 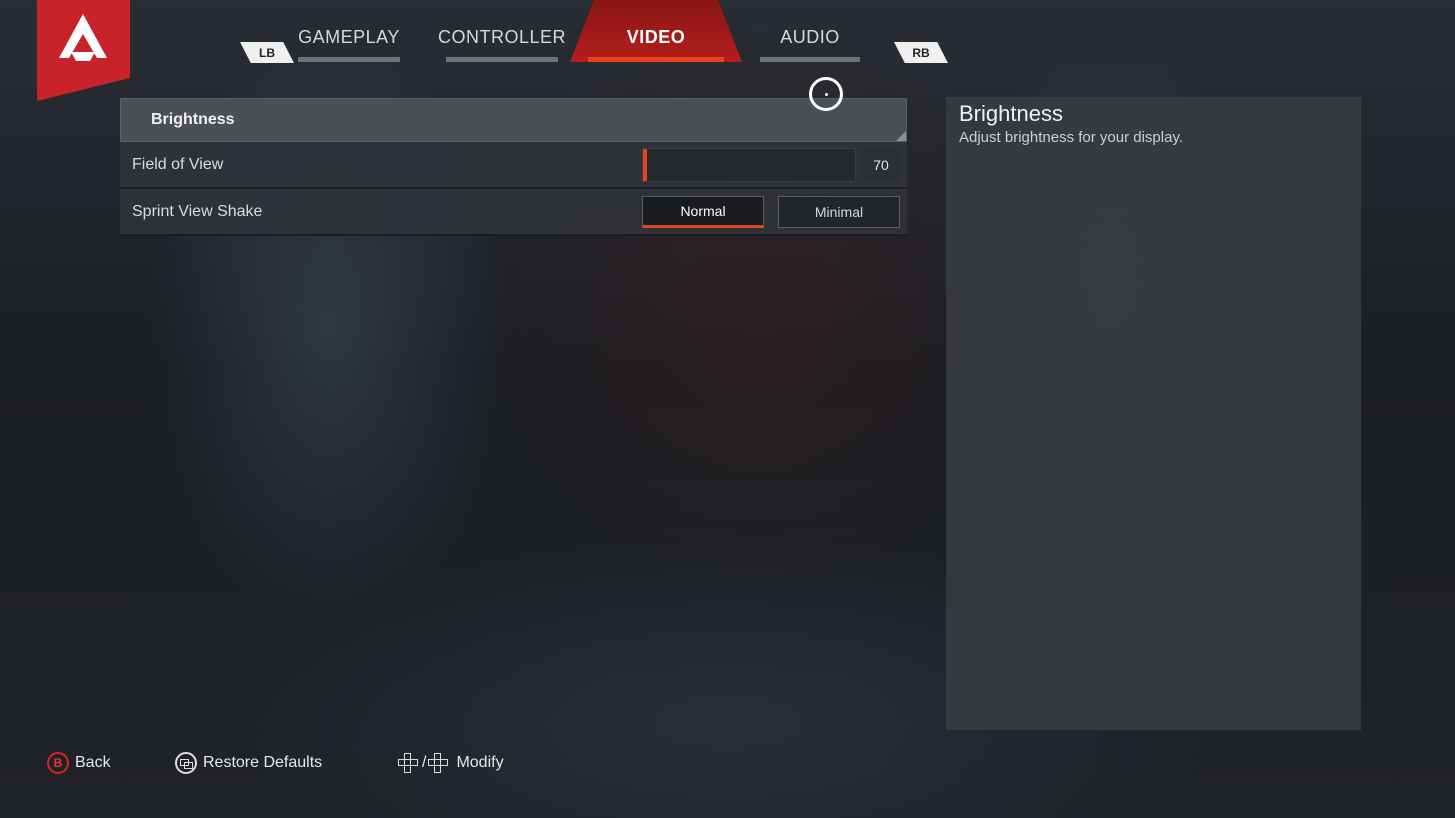 What do you see at coordinates (810, 31) in the screenshot?
I see `tab-audio: AUDIO` at bounding box center [810, 31].